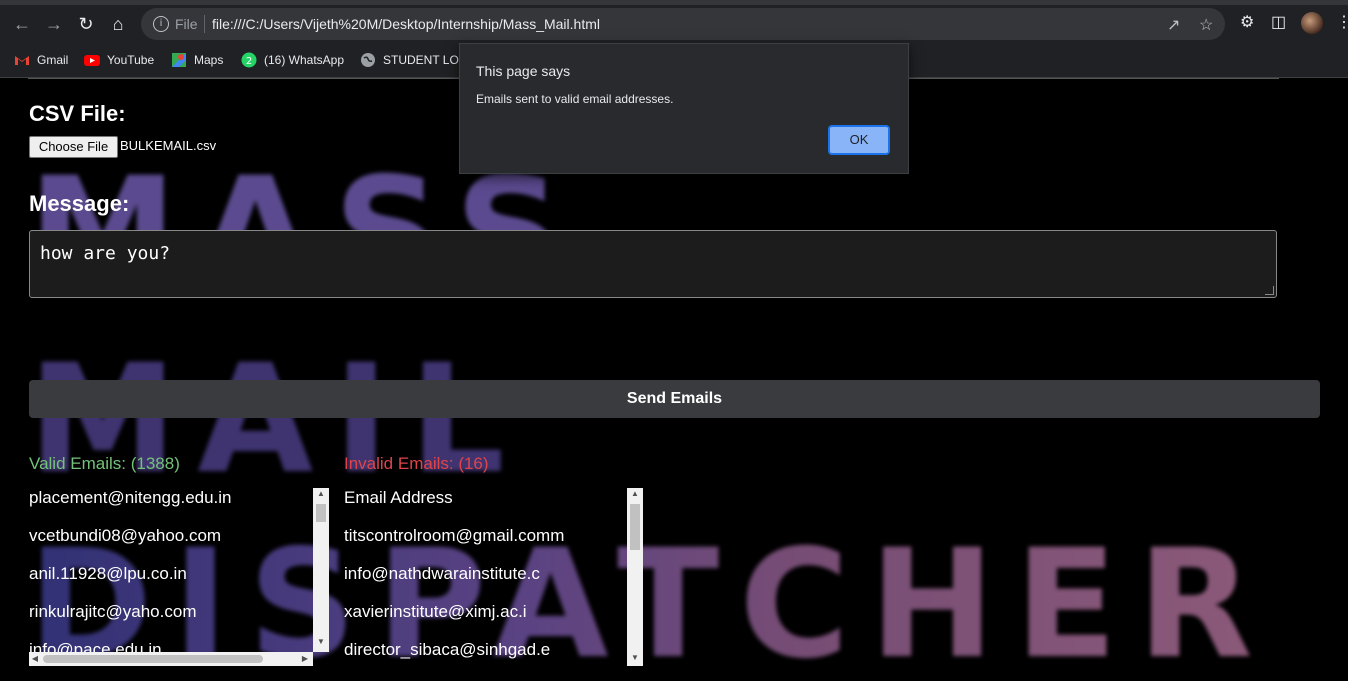 The height and width of the screenshot is (681, 1348). What do you see at coordinates (209, 60) in the screenshot?
I see `bookmark-label: Maps` at bounding box center [209, 60].